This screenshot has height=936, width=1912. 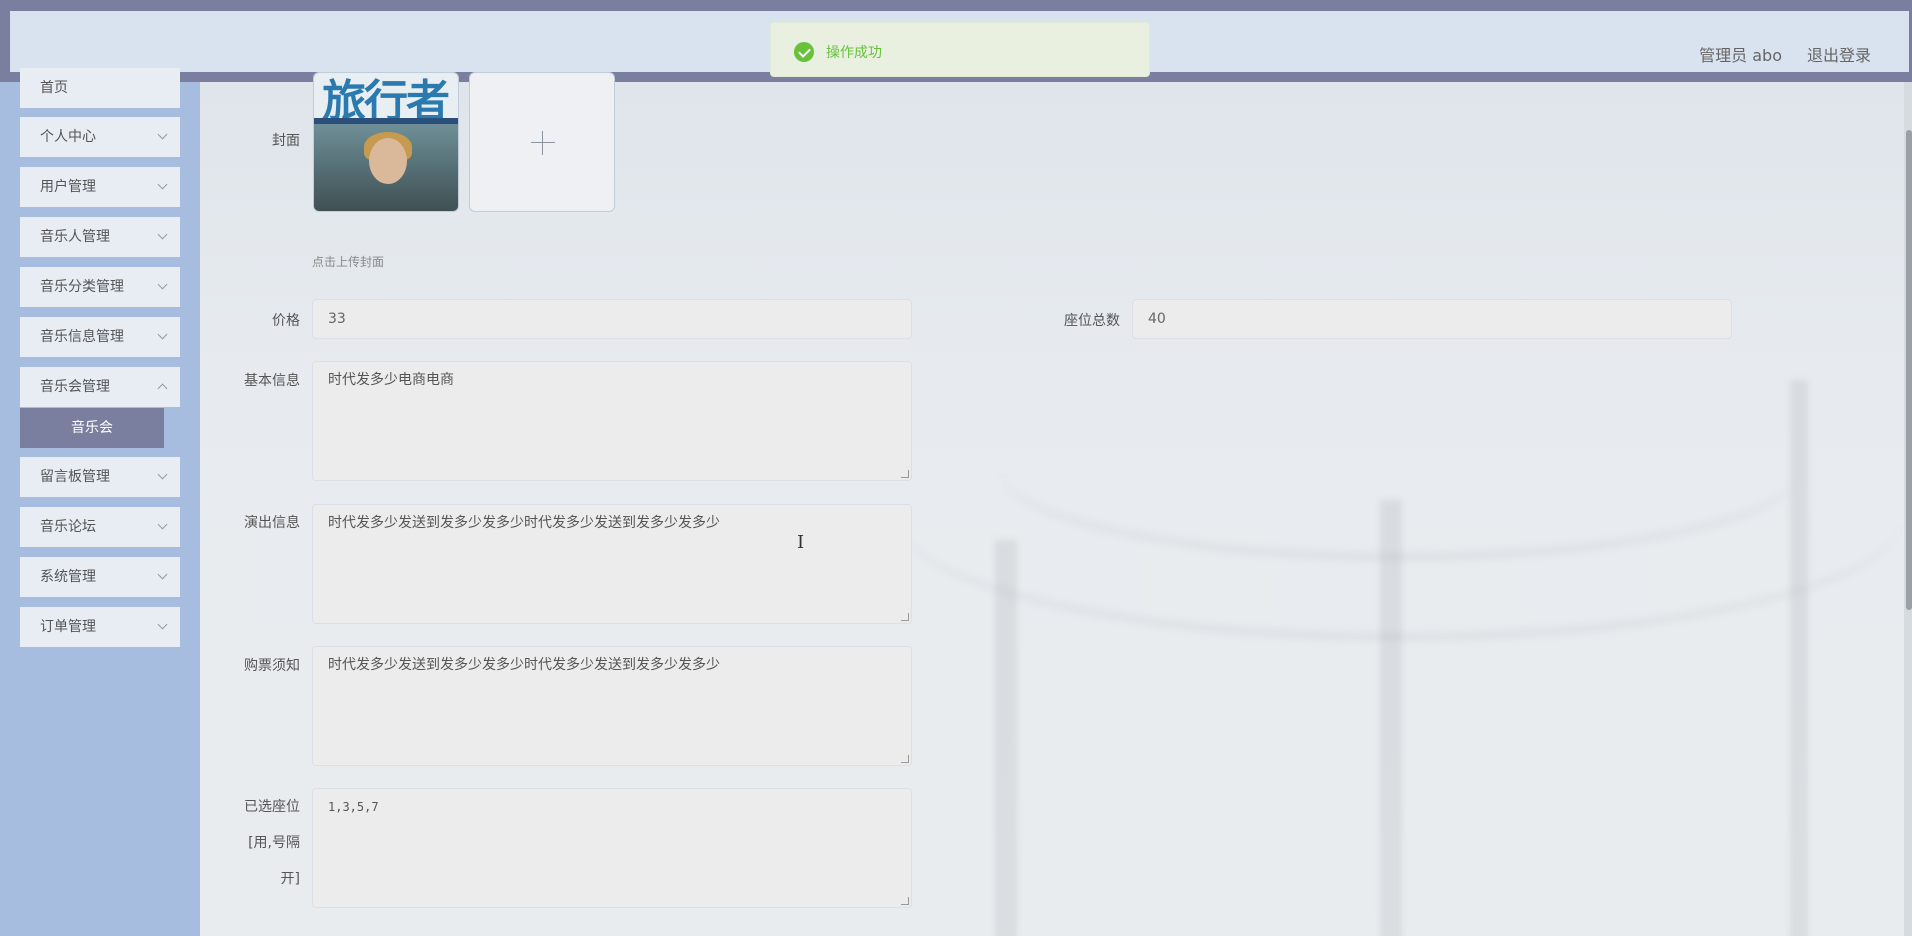 What do you see at coordinates (612, 848) in the screenshot?
I see `selected-seats-textarea: 1,3,5,7` at bounding box center [612, 848].